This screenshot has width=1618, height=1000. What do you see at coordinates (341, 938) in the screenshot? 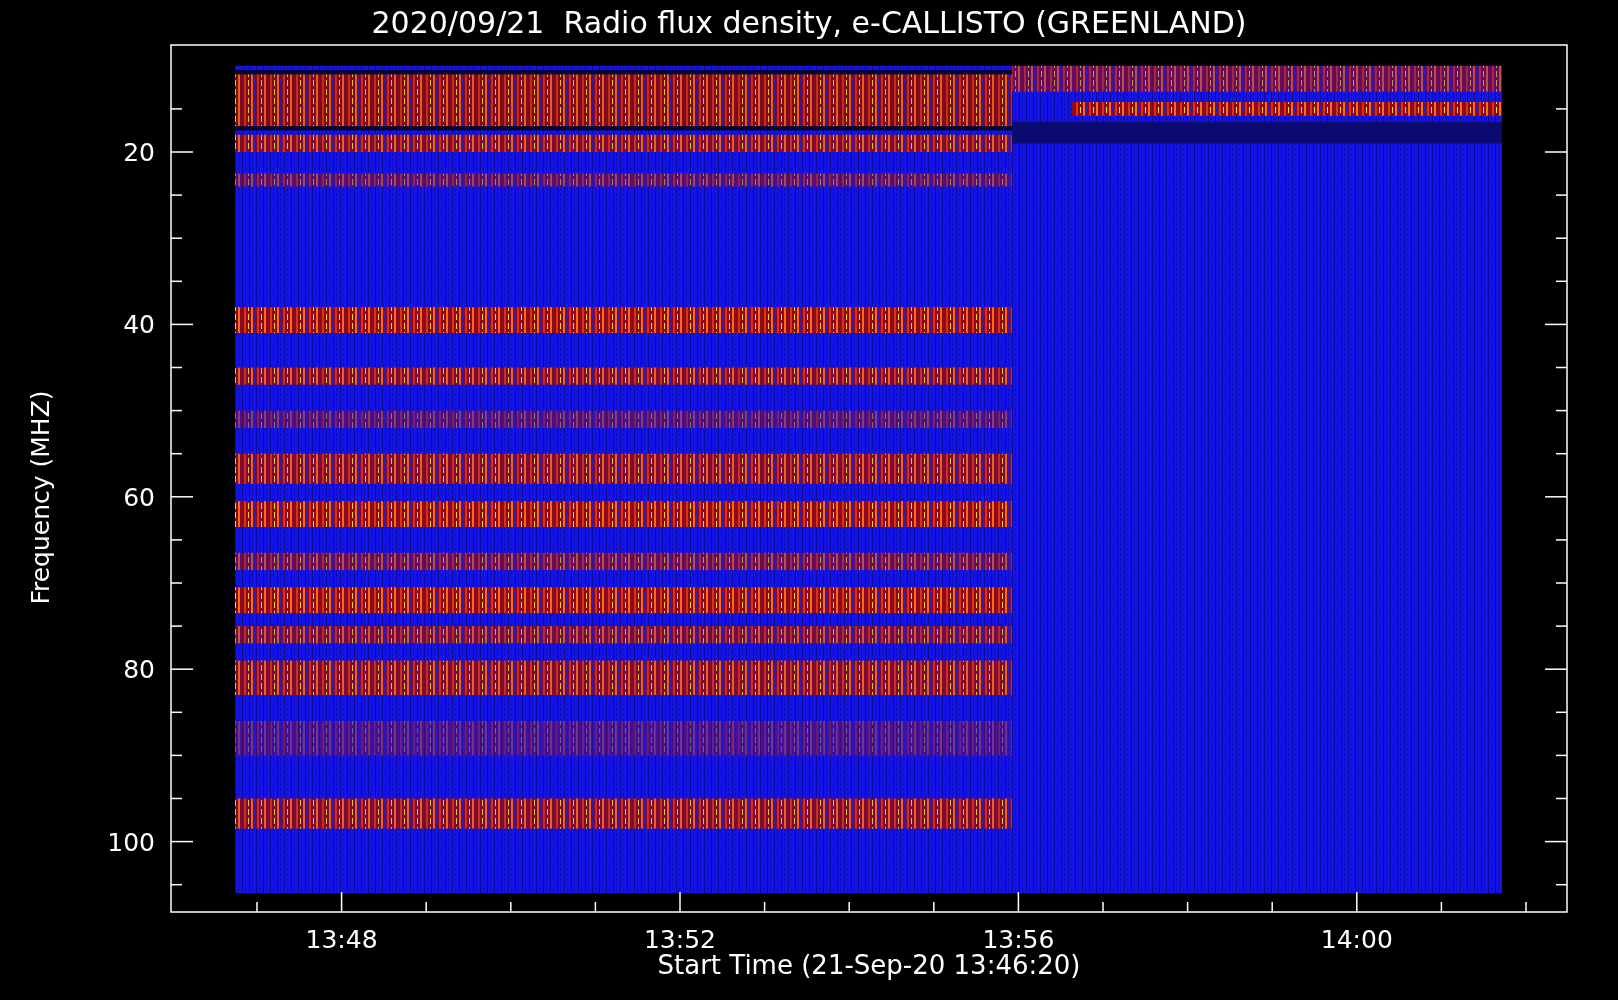
I see `x-tick-label: 13:48` at bounding box center [341, 938].